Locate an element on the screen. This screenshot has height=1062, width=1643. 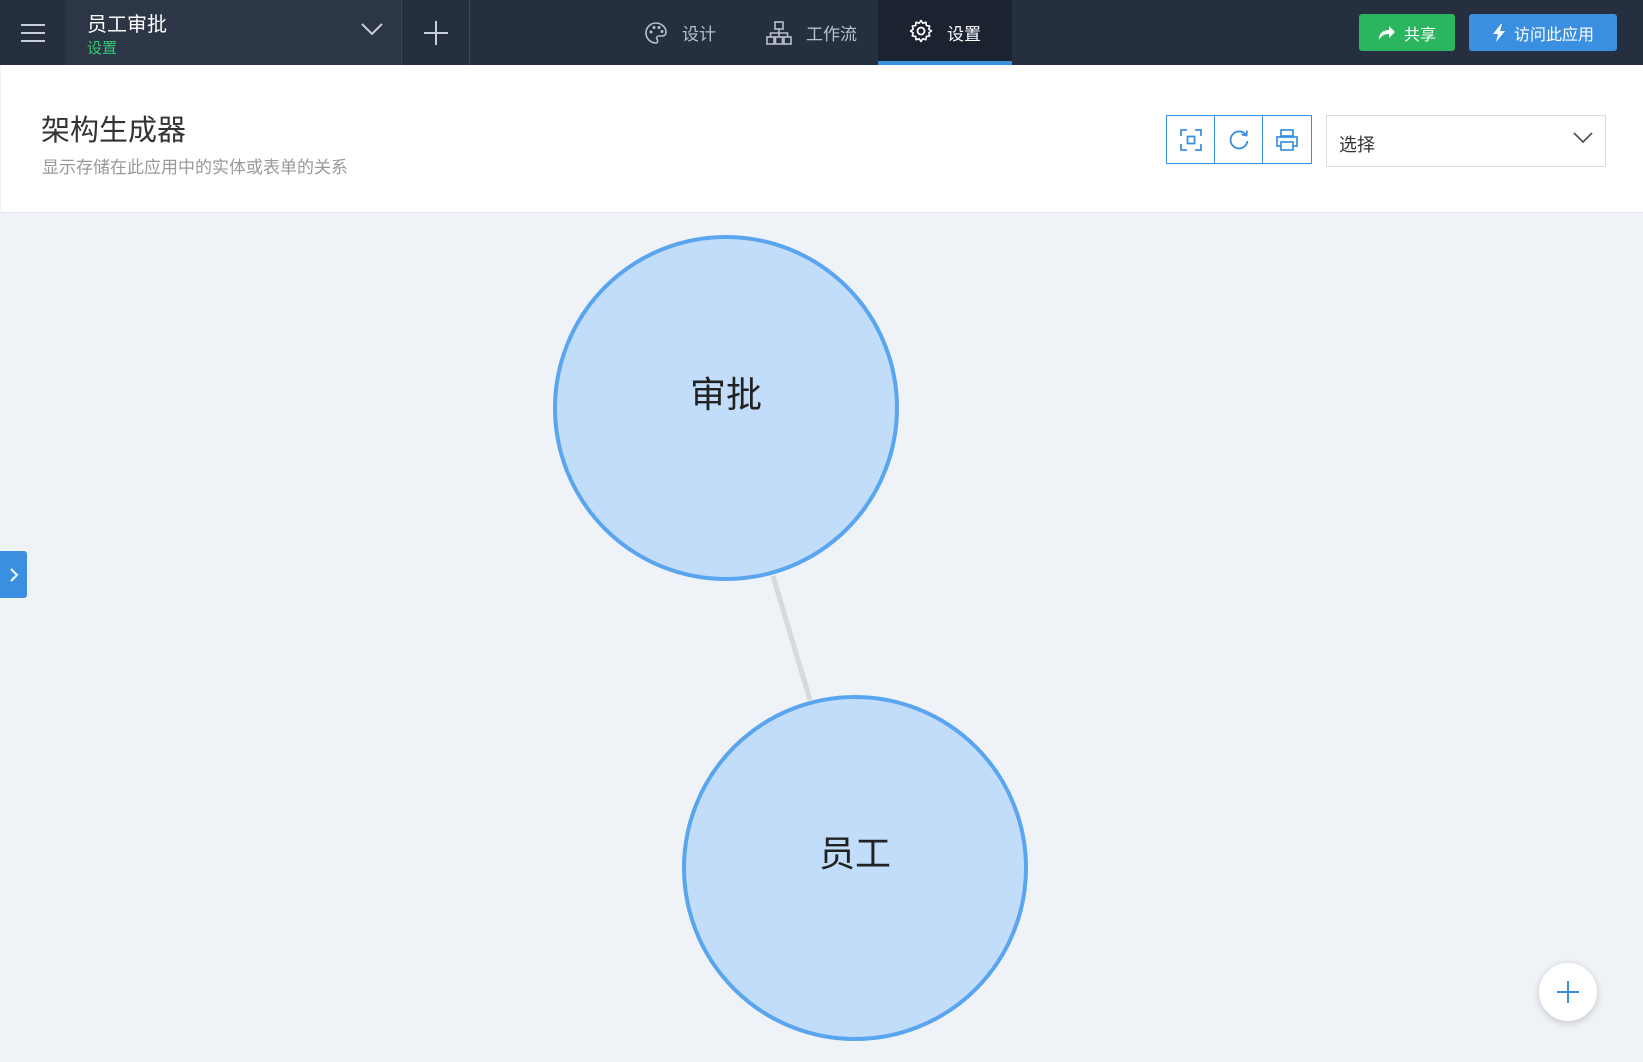
entity-select: 选择 is located at coordinates (1466, 141).